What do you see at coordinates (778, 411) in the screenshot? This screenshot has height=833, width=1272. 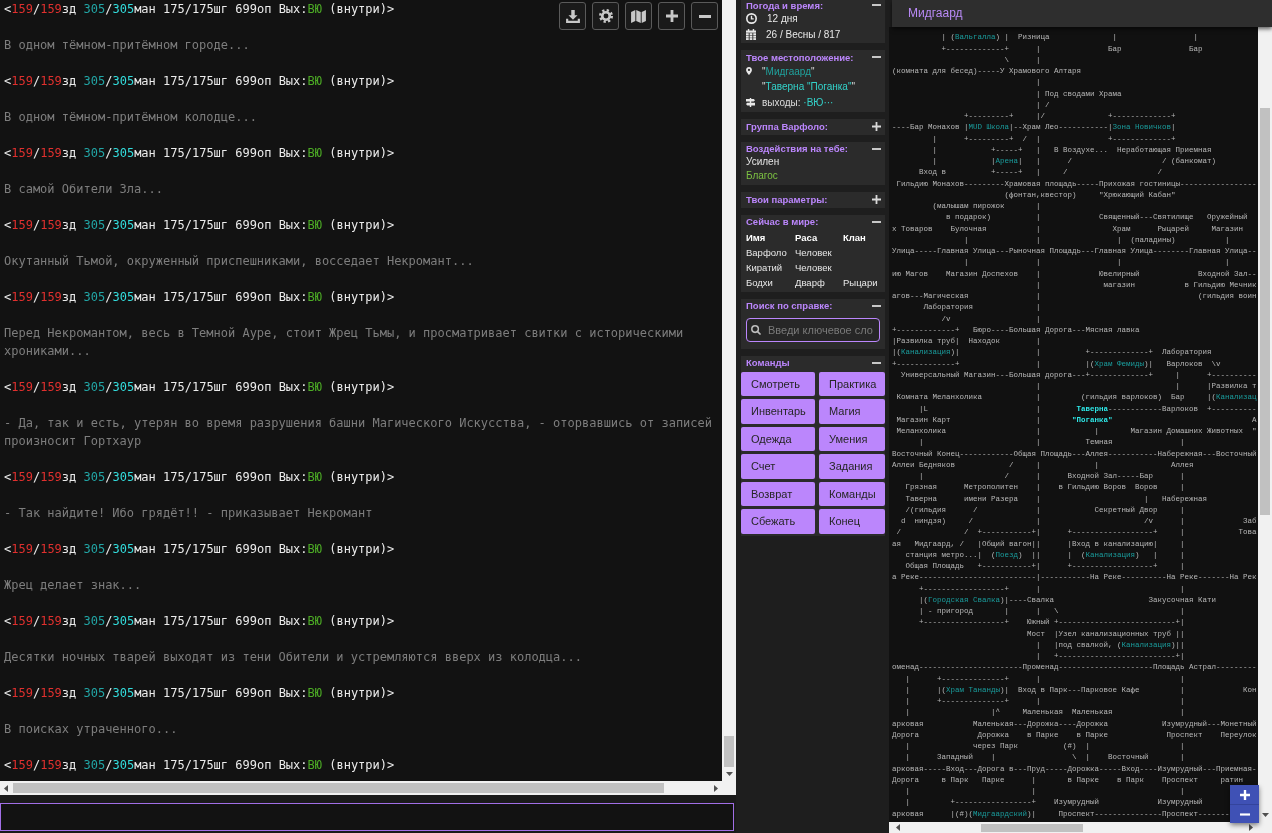 I see `command-button: Инвентарь` at bounding box center [778, 411].